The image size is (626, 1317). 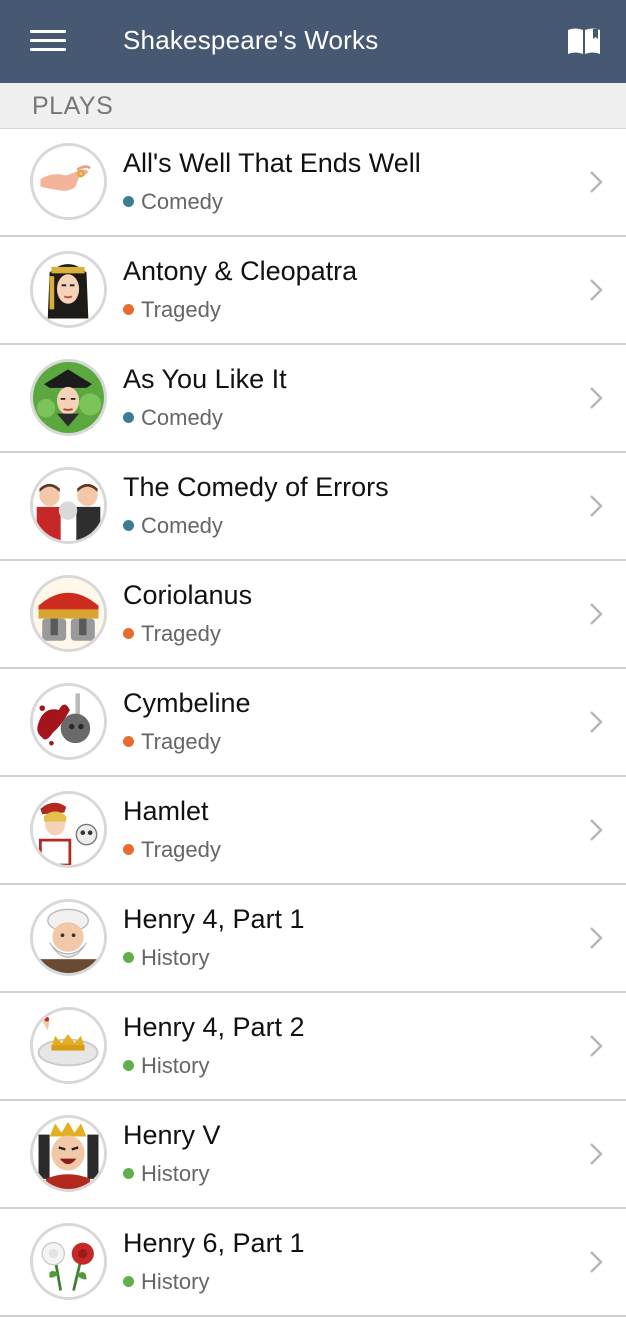 What do you see at coordinates (313, 831) in the screenshot?
I see `list-item: Hamlet Tragedy` at bounding box center [313, 831].